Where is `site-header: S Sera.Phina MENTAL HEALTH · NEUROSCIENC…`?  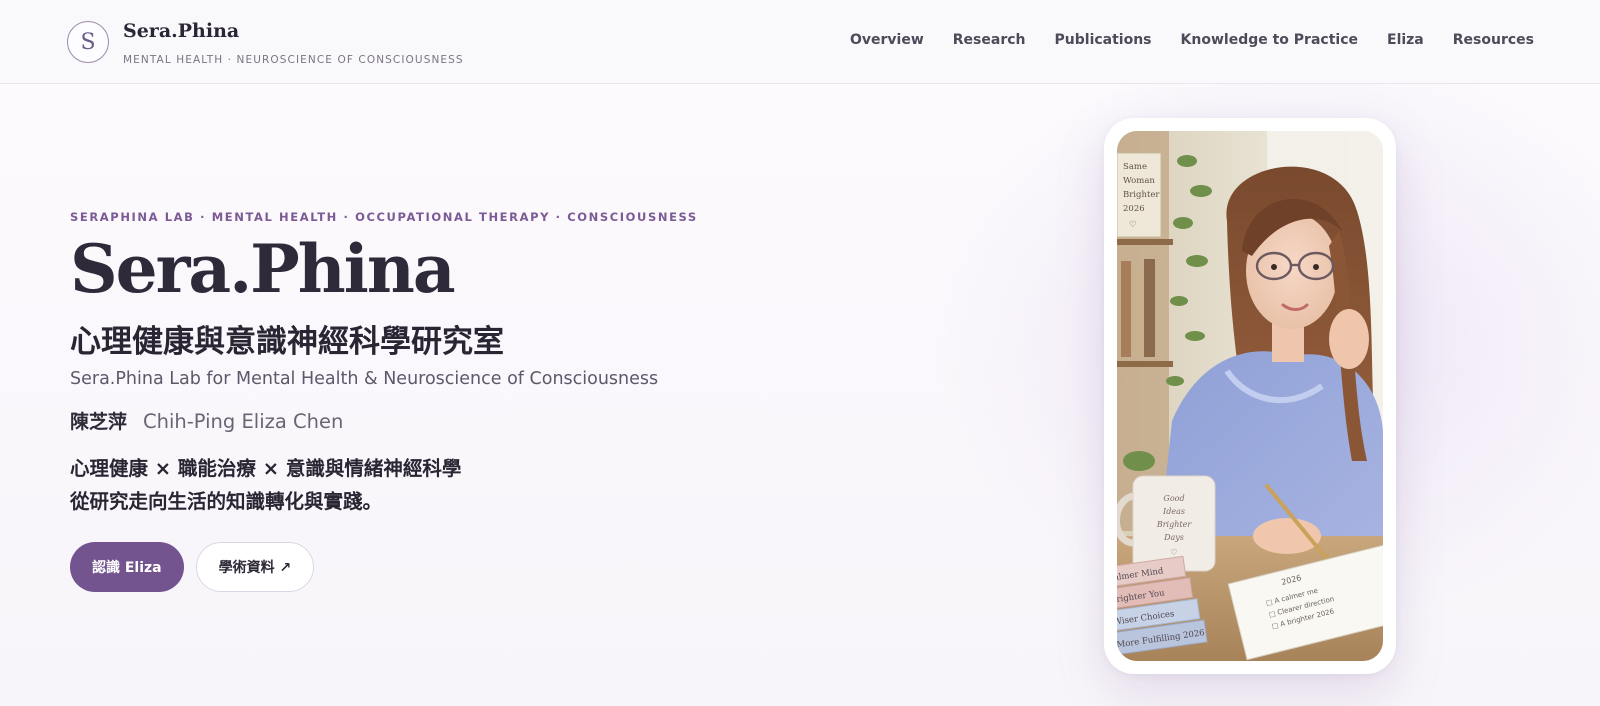
site-header: S Sera.Phina MENTAL HEALTH · NEUROSCIENC… is located at coordinates (800, 42).